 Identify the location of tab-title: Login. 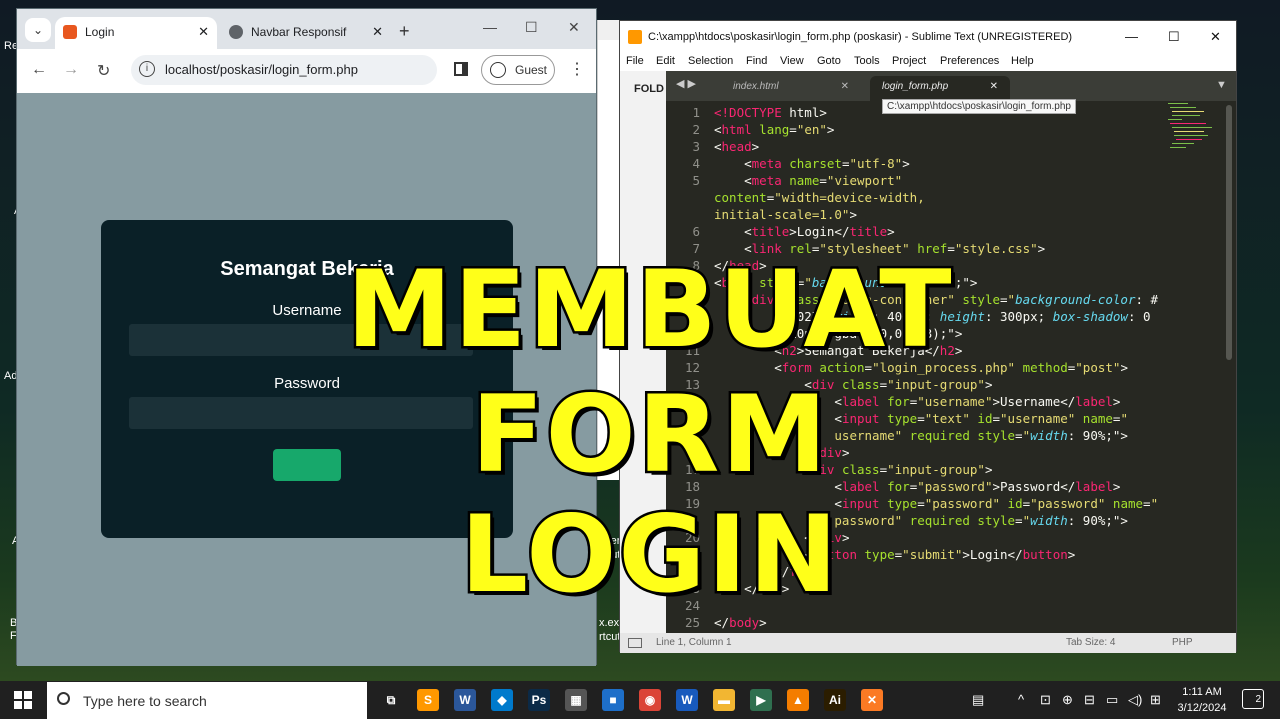
(100, 32).